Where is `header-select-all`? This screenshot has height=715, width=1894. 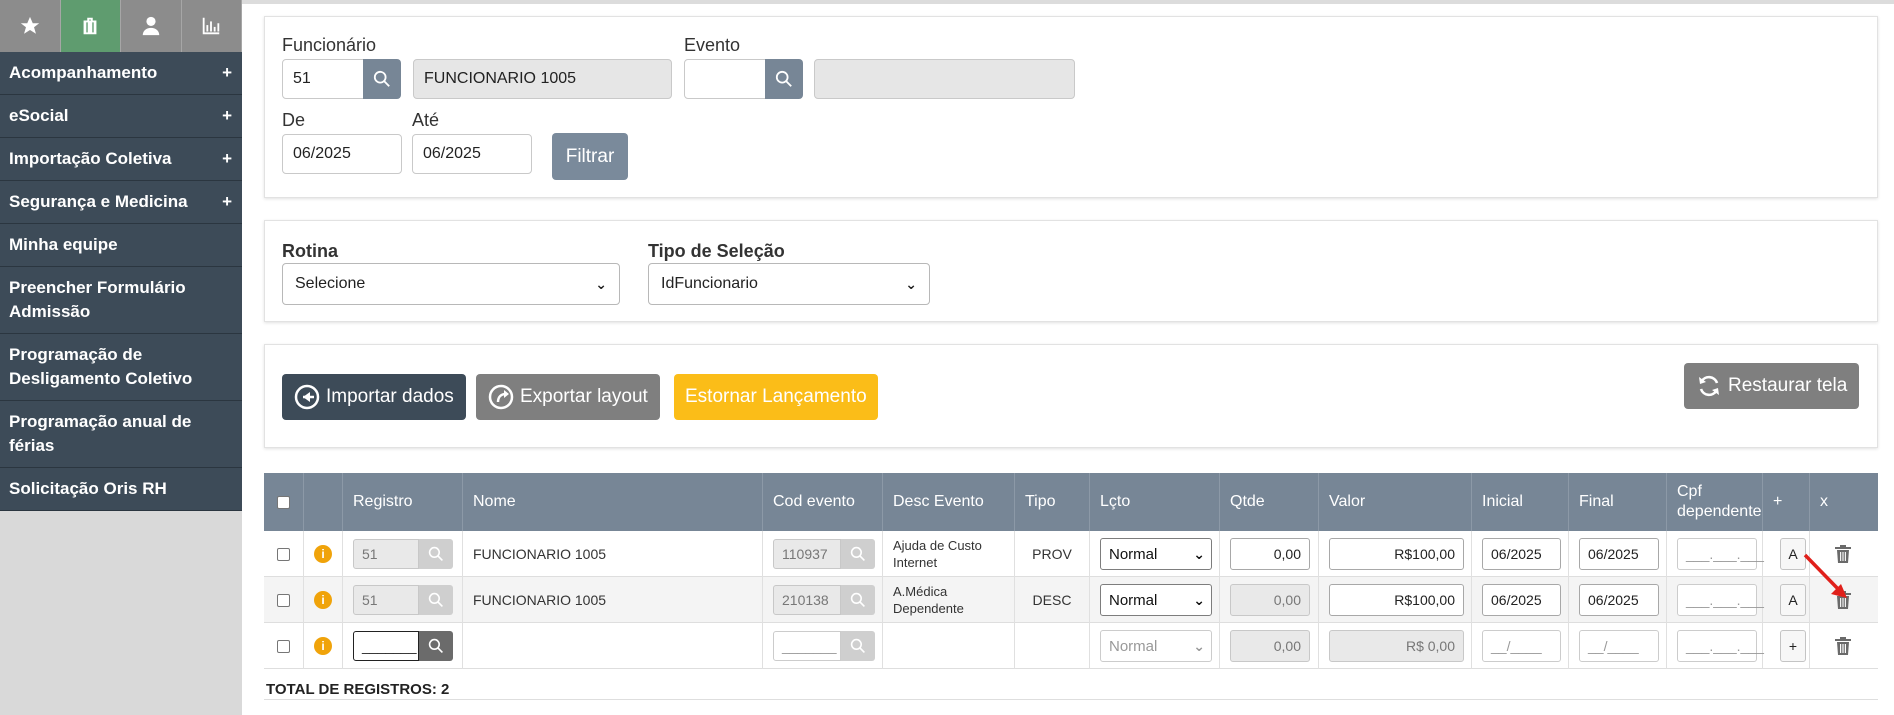 header-select-all is located at coordinates (284, 502).